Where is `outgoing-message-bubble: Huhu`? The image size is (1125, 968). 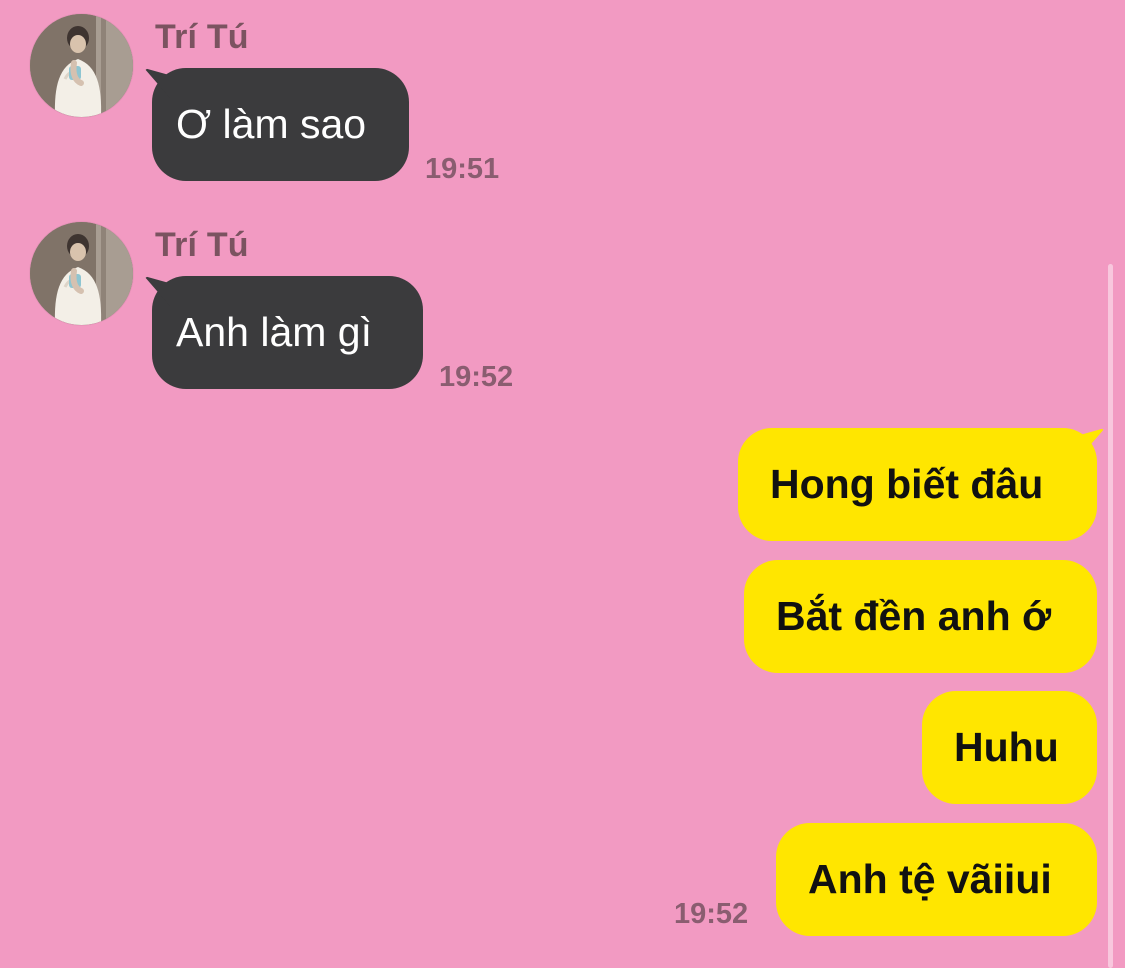 outgoing-message-bubble: Huhu is located at coordinates (1009, 747).